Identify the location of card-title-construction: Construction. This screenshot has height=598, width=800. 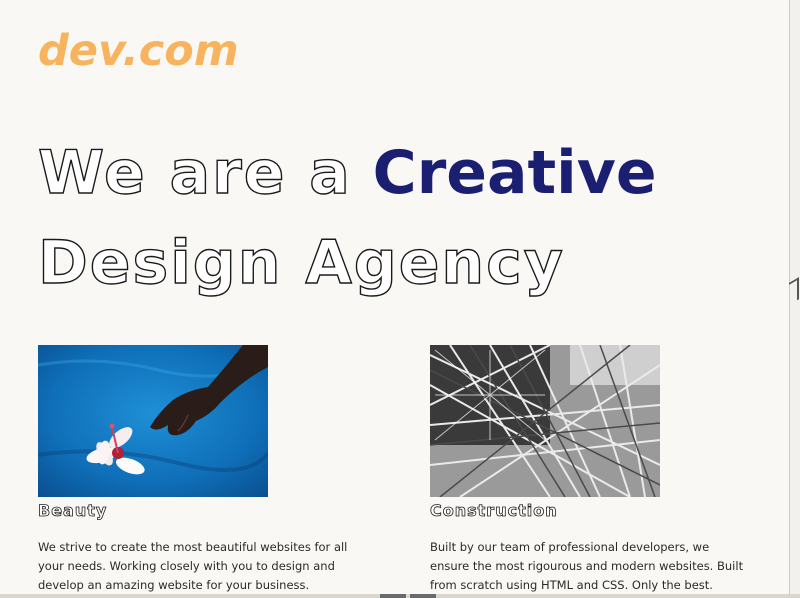
(494, 511).